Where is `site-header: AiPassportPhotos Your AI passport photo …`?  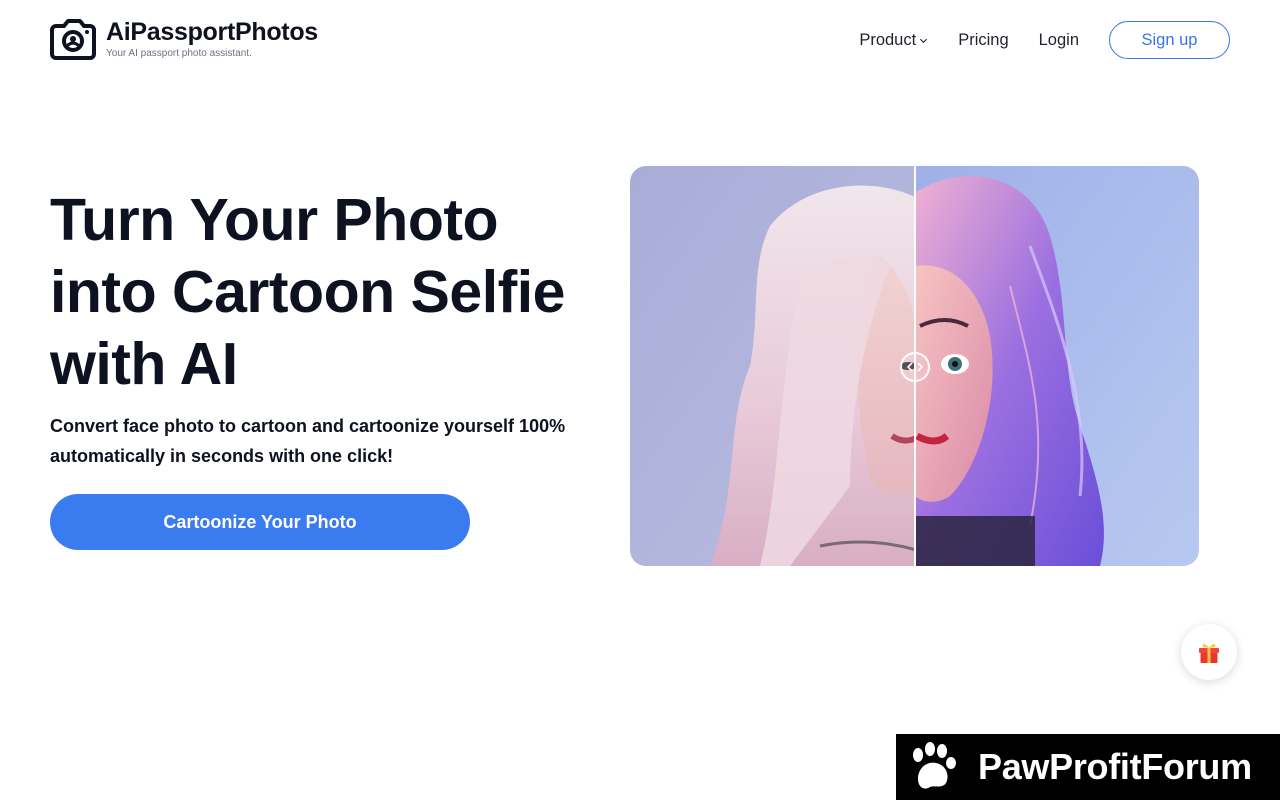 site-header: AiPassportPhotos Your AI passport photo … is located at coordinates (640, 40).